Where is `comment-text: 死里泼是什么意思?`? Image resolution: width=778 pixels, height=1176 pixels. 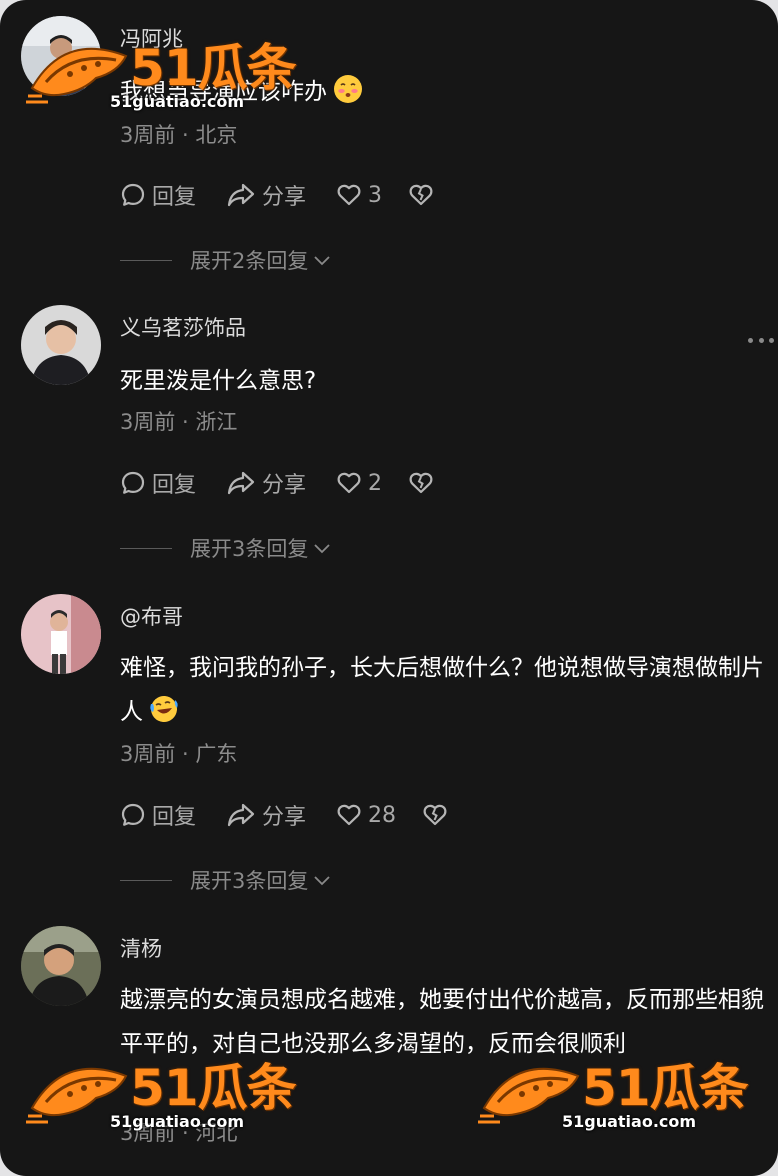
comment-text: 死里泼是什么意思? is located at coordinates (218, 381).